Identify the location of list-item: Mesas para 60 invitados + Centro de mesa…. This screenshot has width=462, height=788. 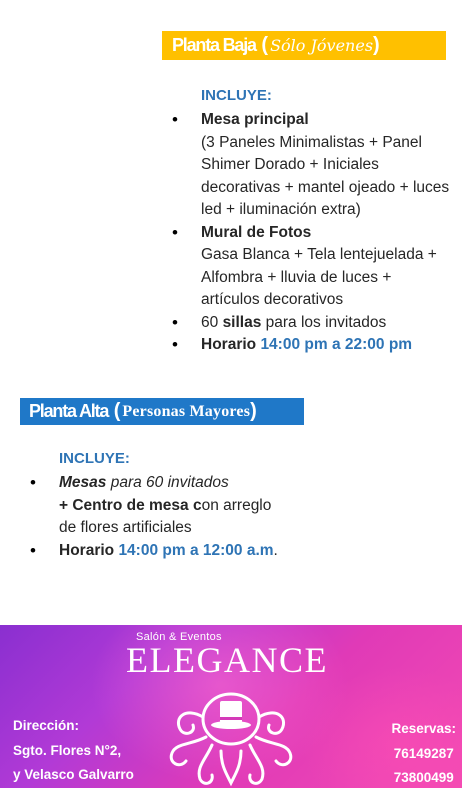
(179, 506).